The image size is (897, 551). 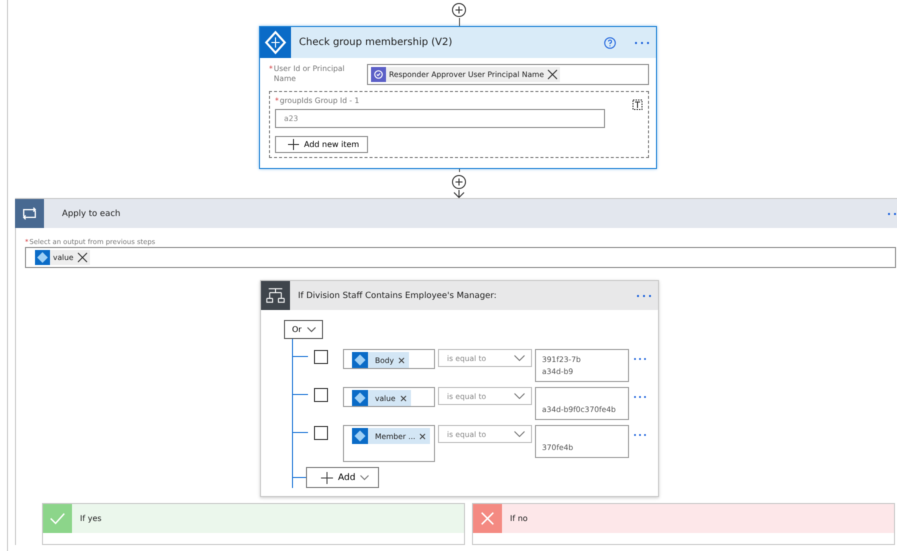 What do you see at coordinates (343, 477) in the screenshot?
I see `add-dropdown: Add` at bounding box center [343, 477].